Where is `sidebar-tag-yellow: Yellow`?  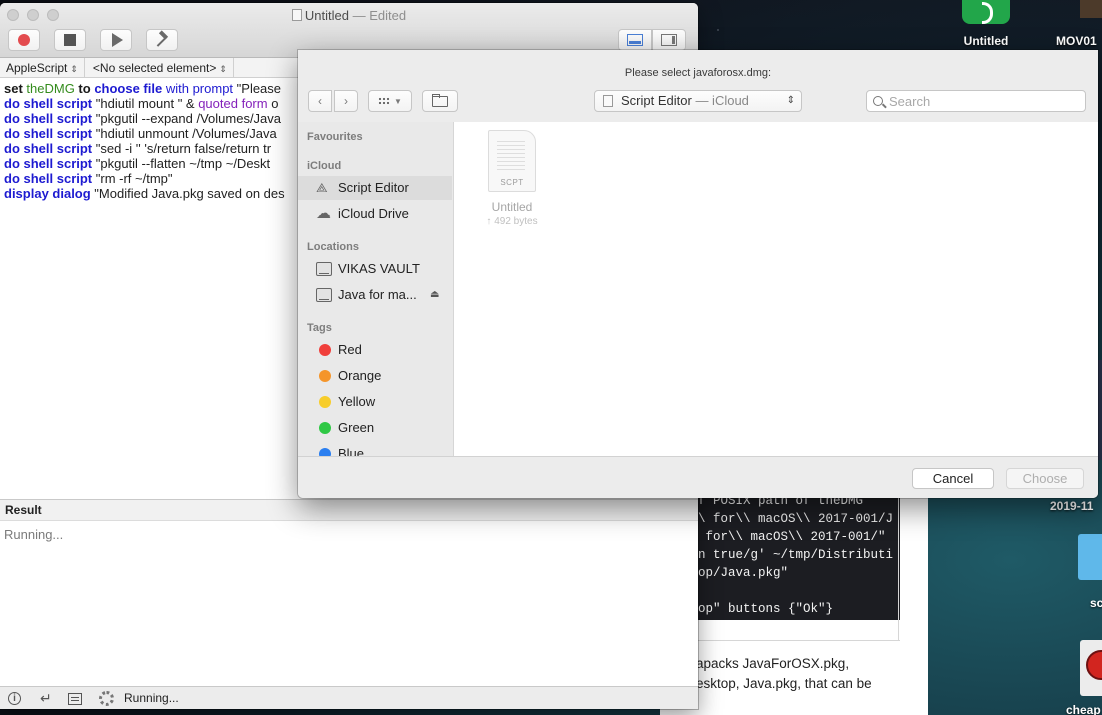 sidebar-tag-yellow: Yellow is located at coordinates (375, 402).